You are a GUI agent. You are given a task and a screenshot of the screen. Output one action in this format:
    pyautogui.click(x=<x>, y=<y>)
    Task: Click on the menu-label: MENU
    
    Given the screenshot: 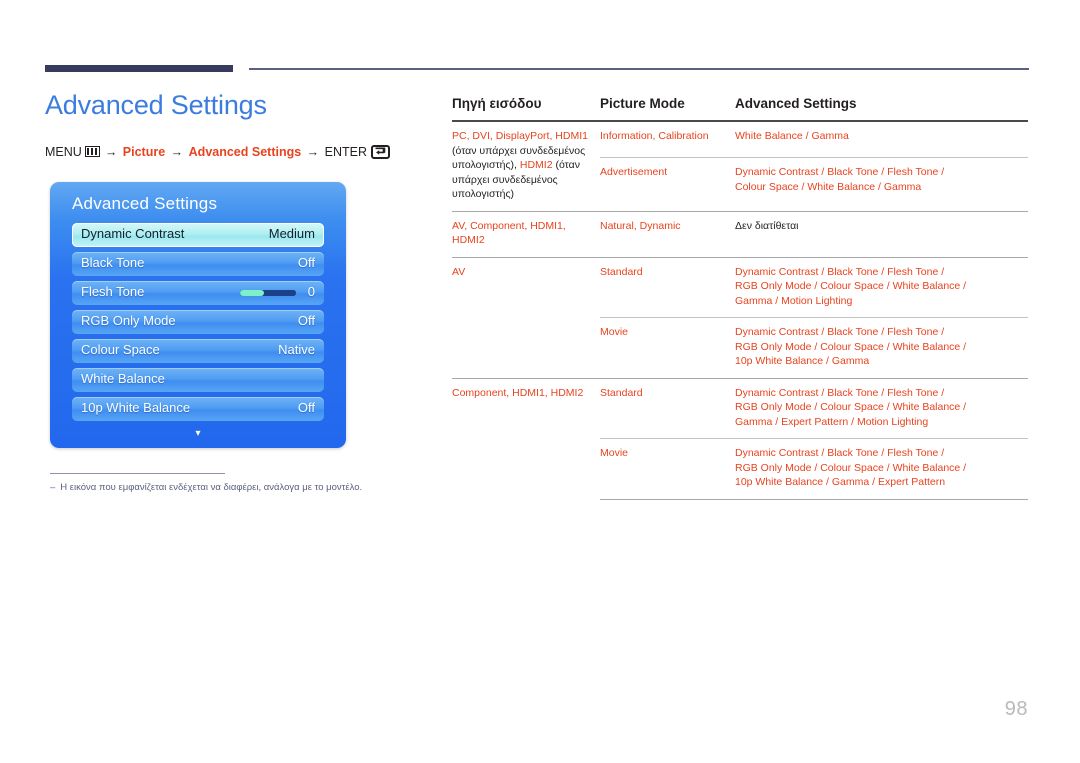 What is the action you would take?
    pyautogui.click(x=63, y=152)
    